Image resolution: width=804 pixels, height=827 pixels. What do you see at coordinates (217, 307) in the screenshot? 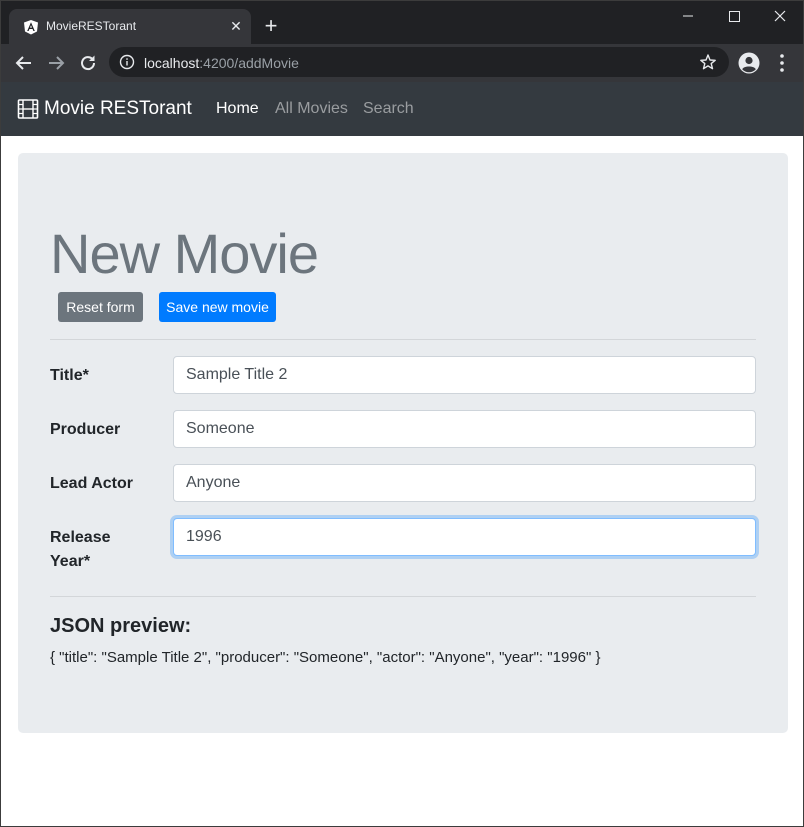
I see `save-movie-button: Save new movie` at bounding box center [217, 307].